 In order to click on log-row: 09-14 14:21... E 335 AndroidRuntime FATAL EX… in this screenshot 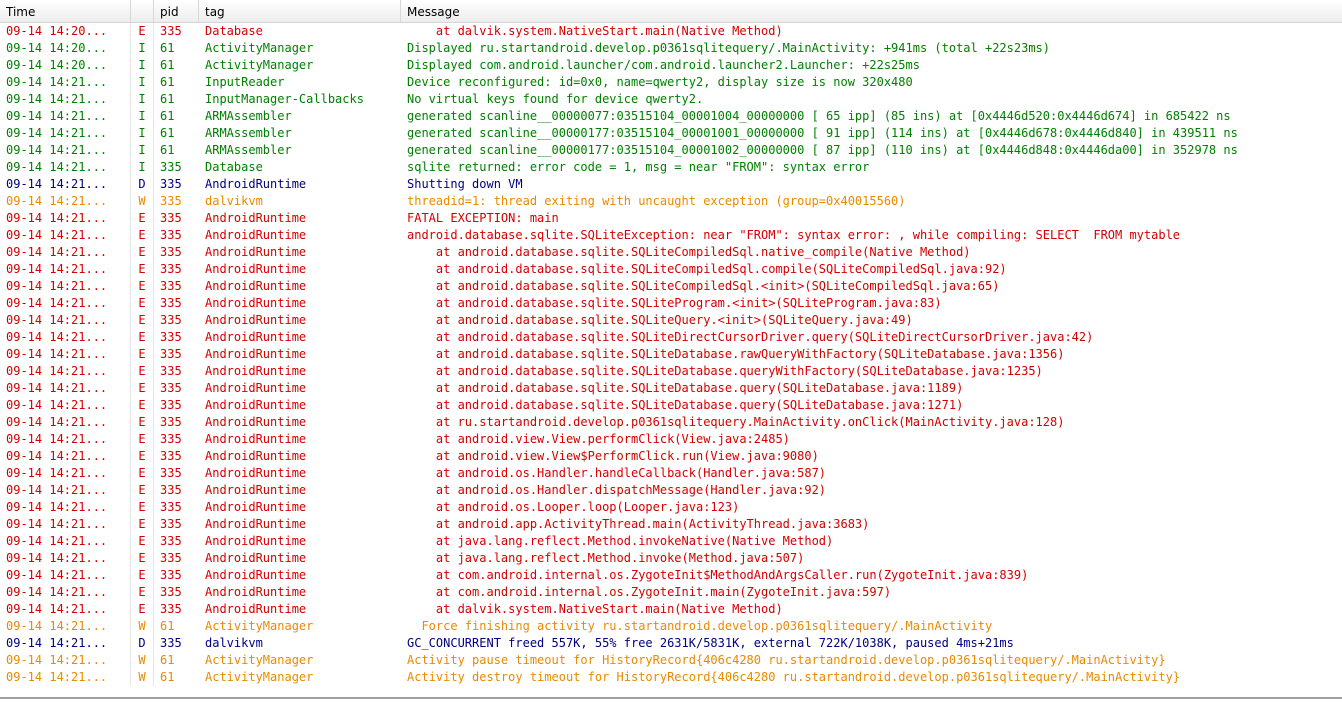, I will do `click(671, 218)`.